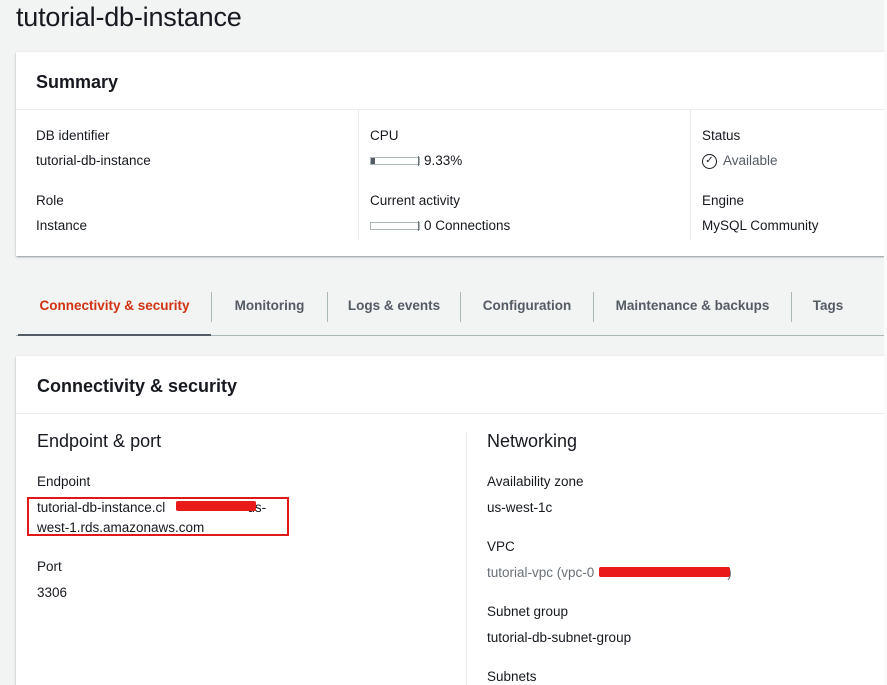 The height and width of the screenshot is (685, 887). Describe the element at coordinates (532, 441) in the screenshot. I see `networking-heading: Networking` at that location.